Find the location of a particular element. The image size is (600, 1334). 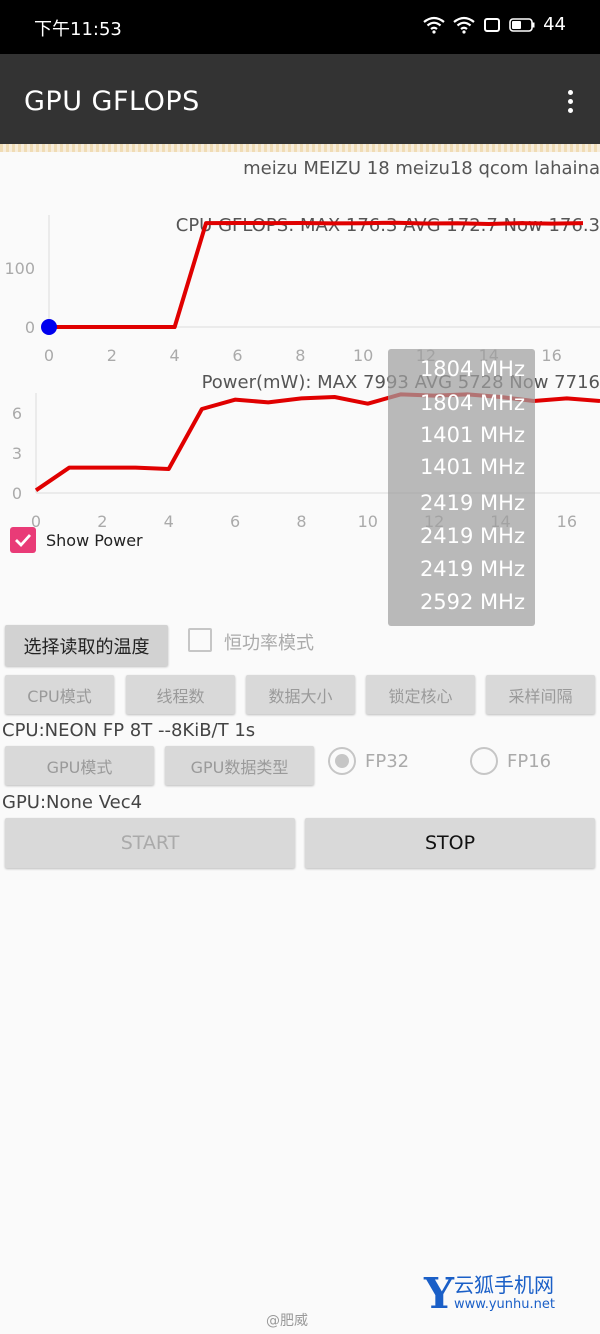

gpu-data-type-button: GPU数据类型 is located at coordinates (239, 765).